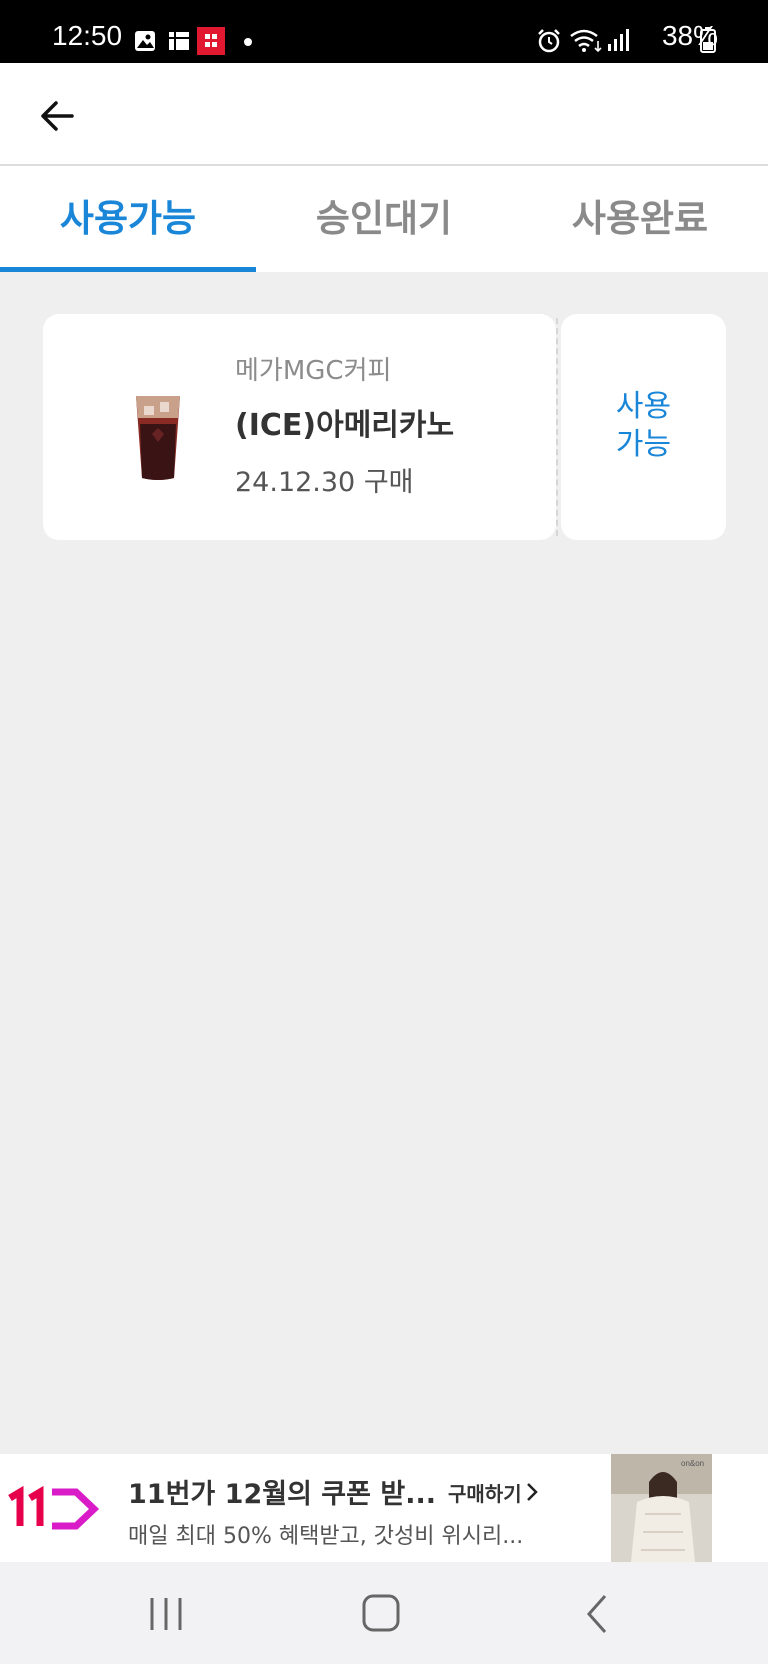 Image resolution: width=768 pixels, height=1664 pixels. What do you see at coordinates (381, 1614) in the screenshot?
I see `home-icon` at bounding box center [381, 1614].